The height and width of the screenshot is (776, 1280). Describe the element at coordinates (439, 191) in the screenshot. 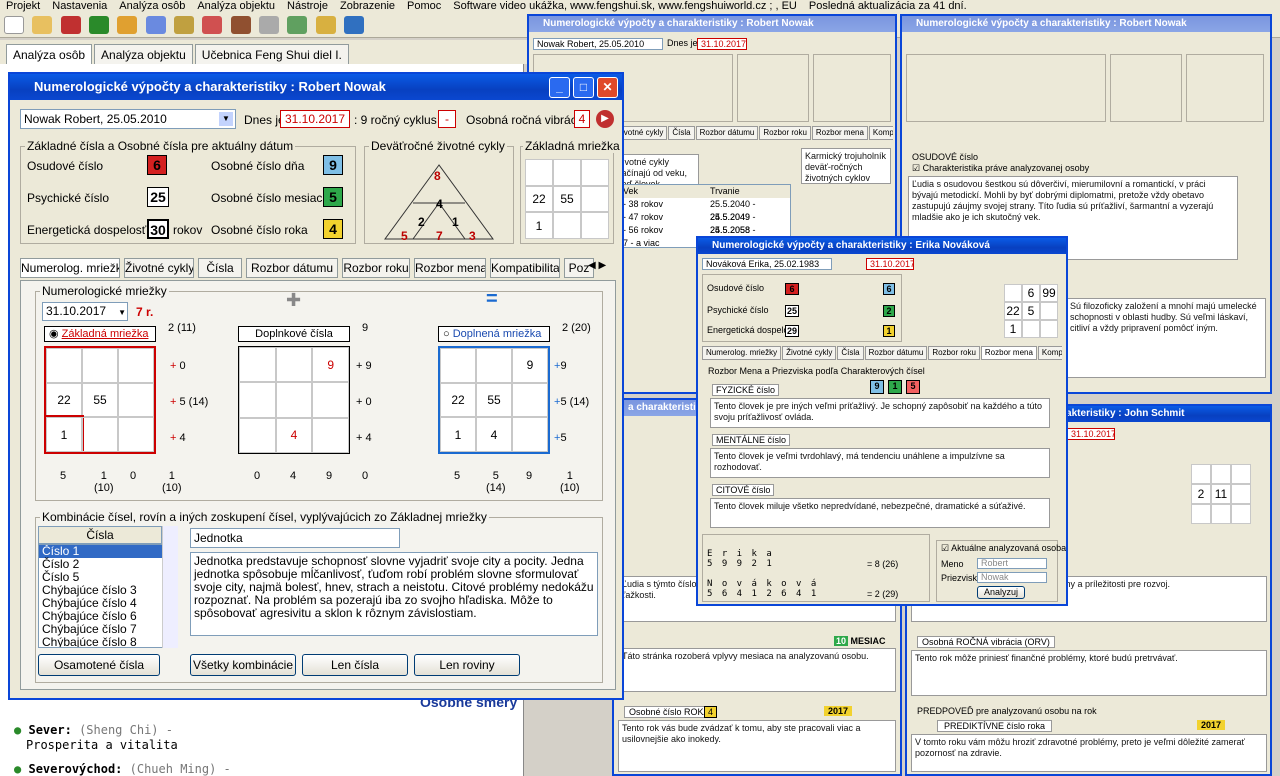

I see `cycles-box: Deväťročné životné cykly 8 4 2 1 5 7 3` at that location.